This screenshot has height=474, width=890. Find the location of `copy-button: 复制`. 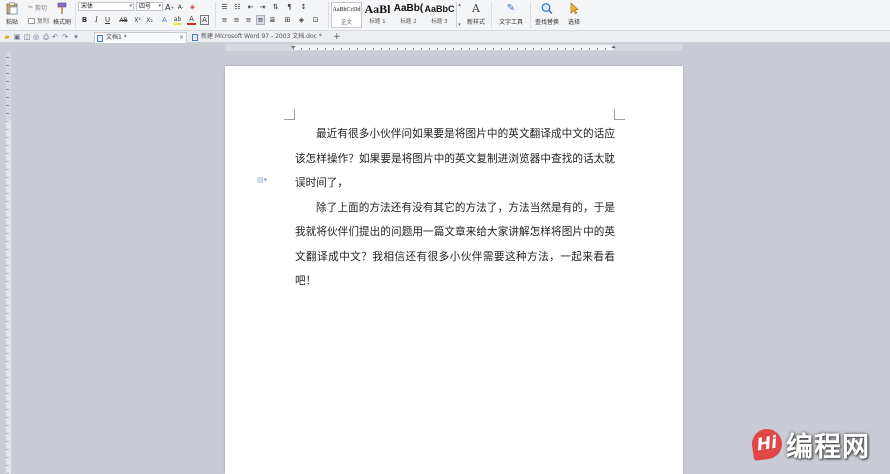

copy-button: 复制 is located at coordinates (38, 20).